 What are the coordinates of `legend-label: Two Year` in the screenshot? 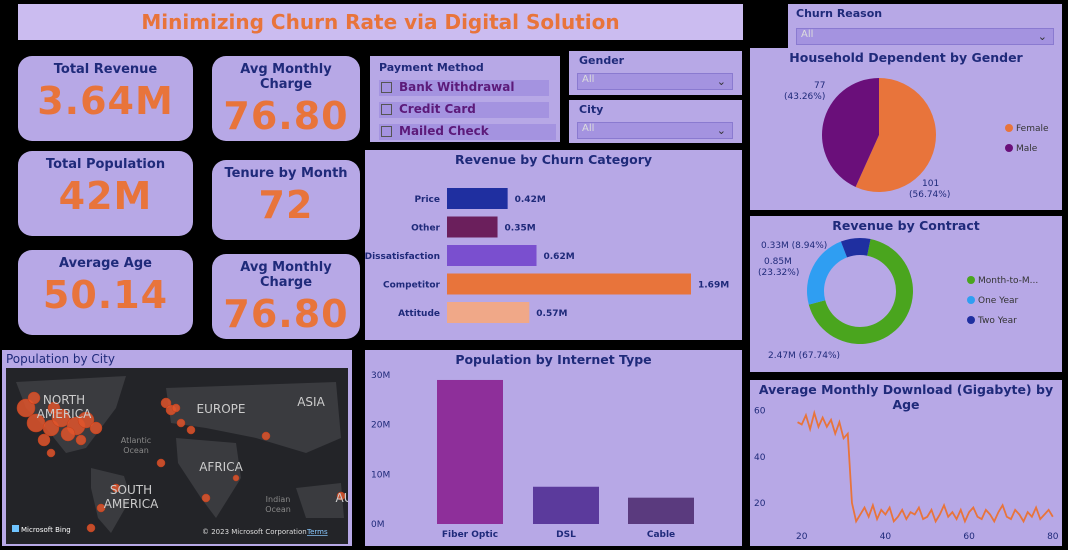 It's located at (997, 321).